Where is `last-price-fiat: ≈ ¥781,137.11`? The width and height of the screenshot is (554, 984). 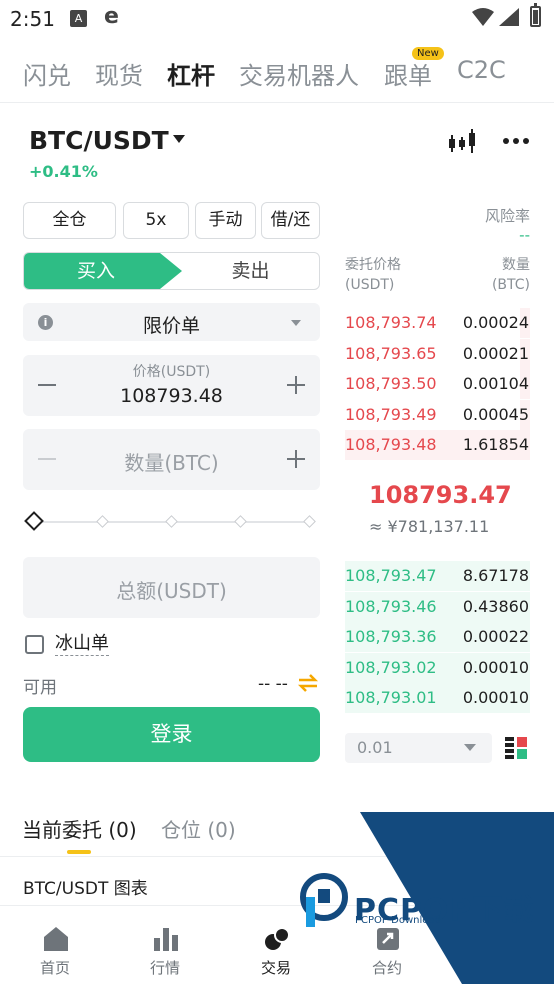
last-price-fiat: ≈ ¥781,137.11 is located at coordinates (429, 526).